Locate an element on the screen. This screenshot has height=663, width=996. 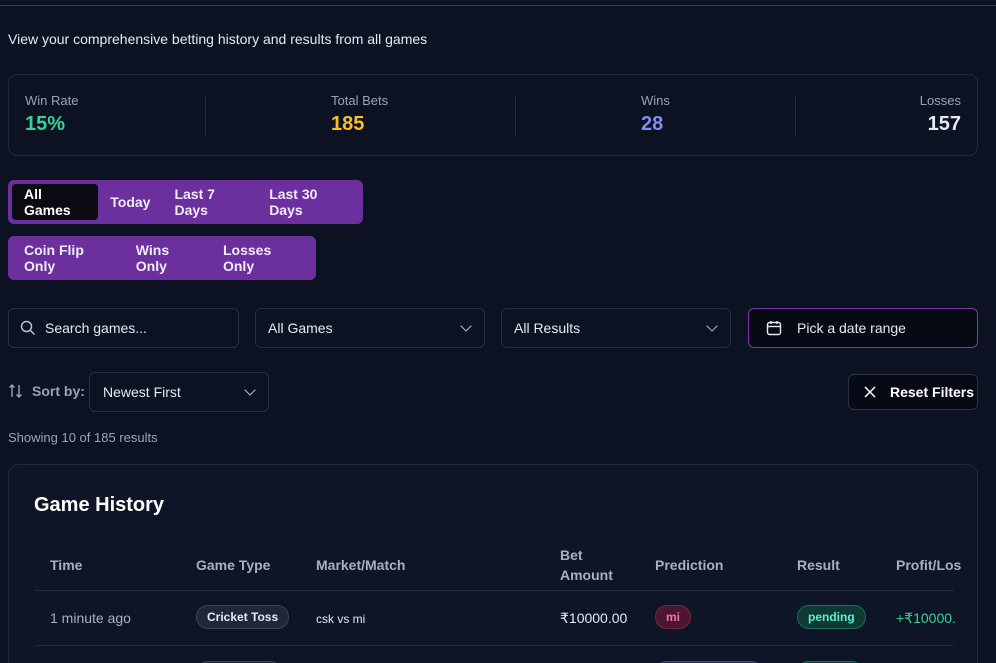
tab-all-games: All Games is located at coordinates (55, 202).